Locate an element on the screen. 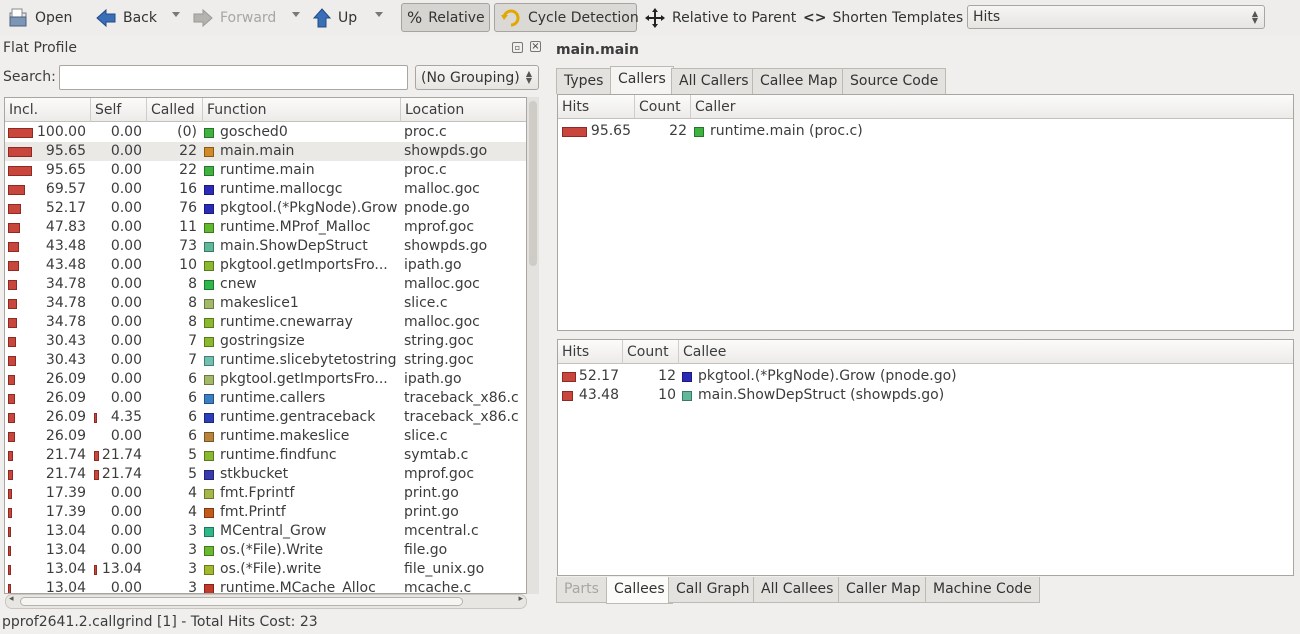 The height and width of the screenshot is (634, 1300). tab-all-callees: All Callees is located at coordinates (797, 590).